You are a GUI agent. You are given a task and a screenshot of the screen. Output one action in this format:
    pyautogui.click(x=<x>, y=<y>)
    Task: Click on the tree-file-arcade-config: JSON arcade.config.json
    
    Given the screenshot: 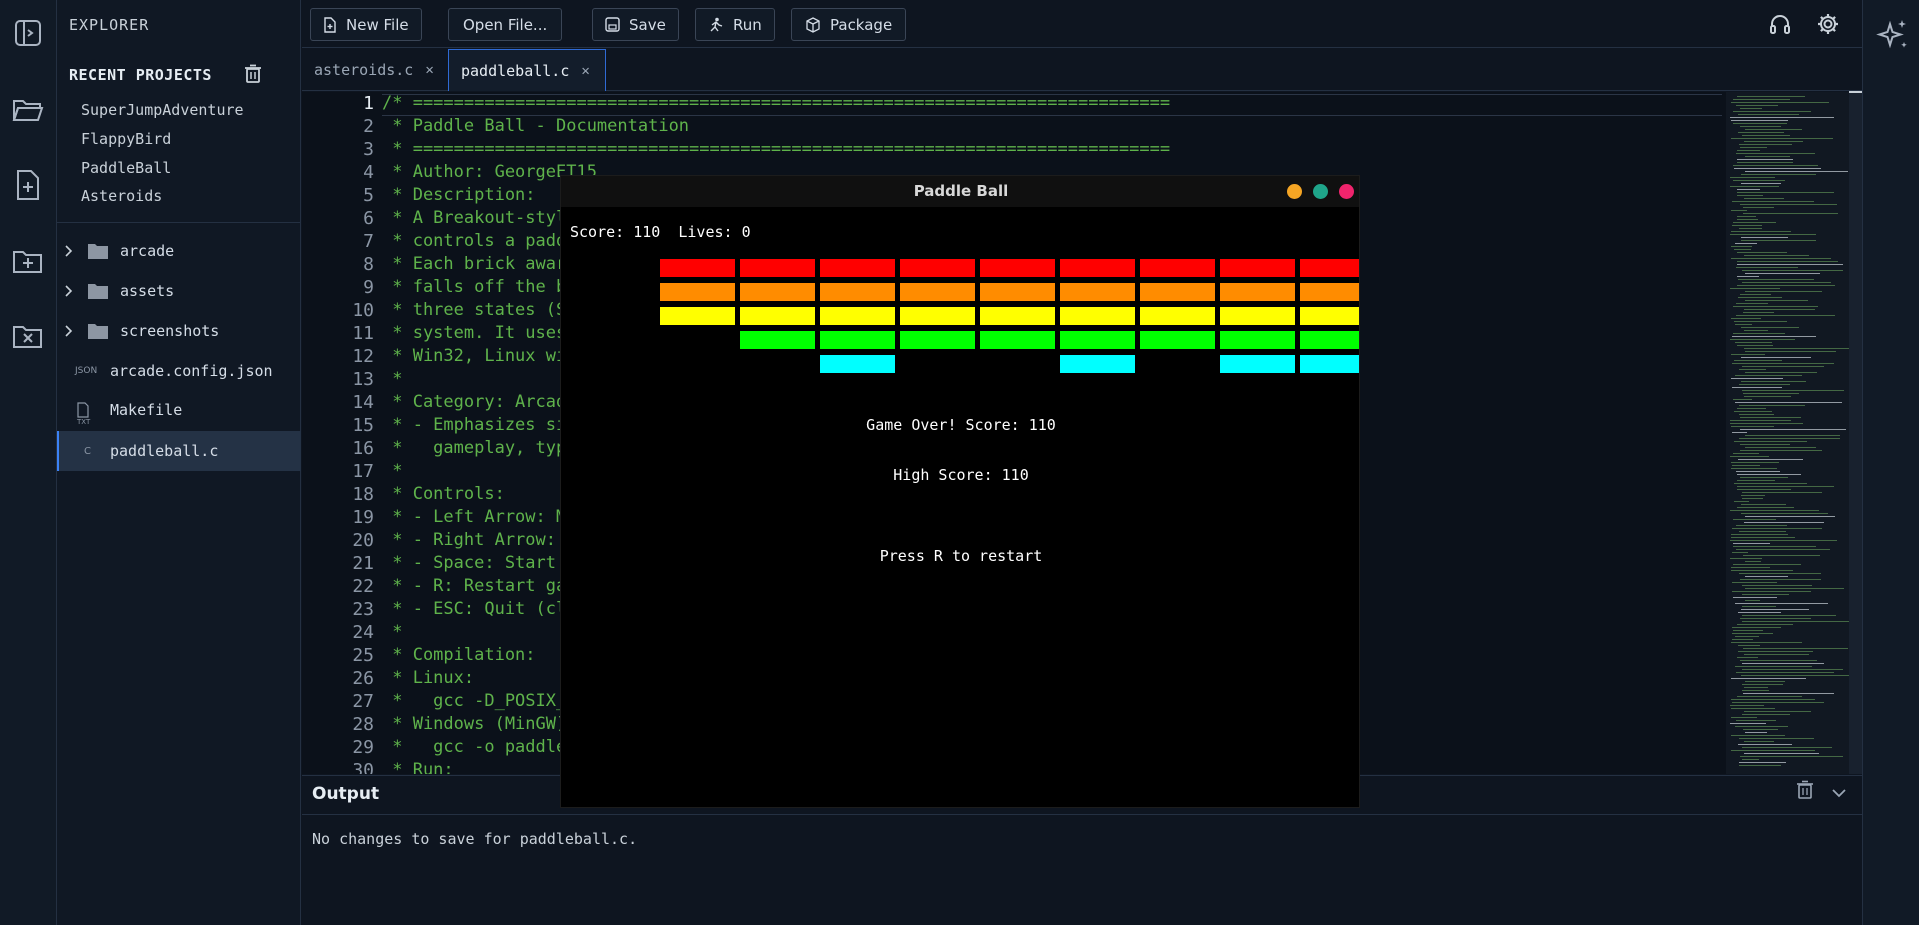 What is the action you would take?
    pyautogui.click(x=179, y=371)
    